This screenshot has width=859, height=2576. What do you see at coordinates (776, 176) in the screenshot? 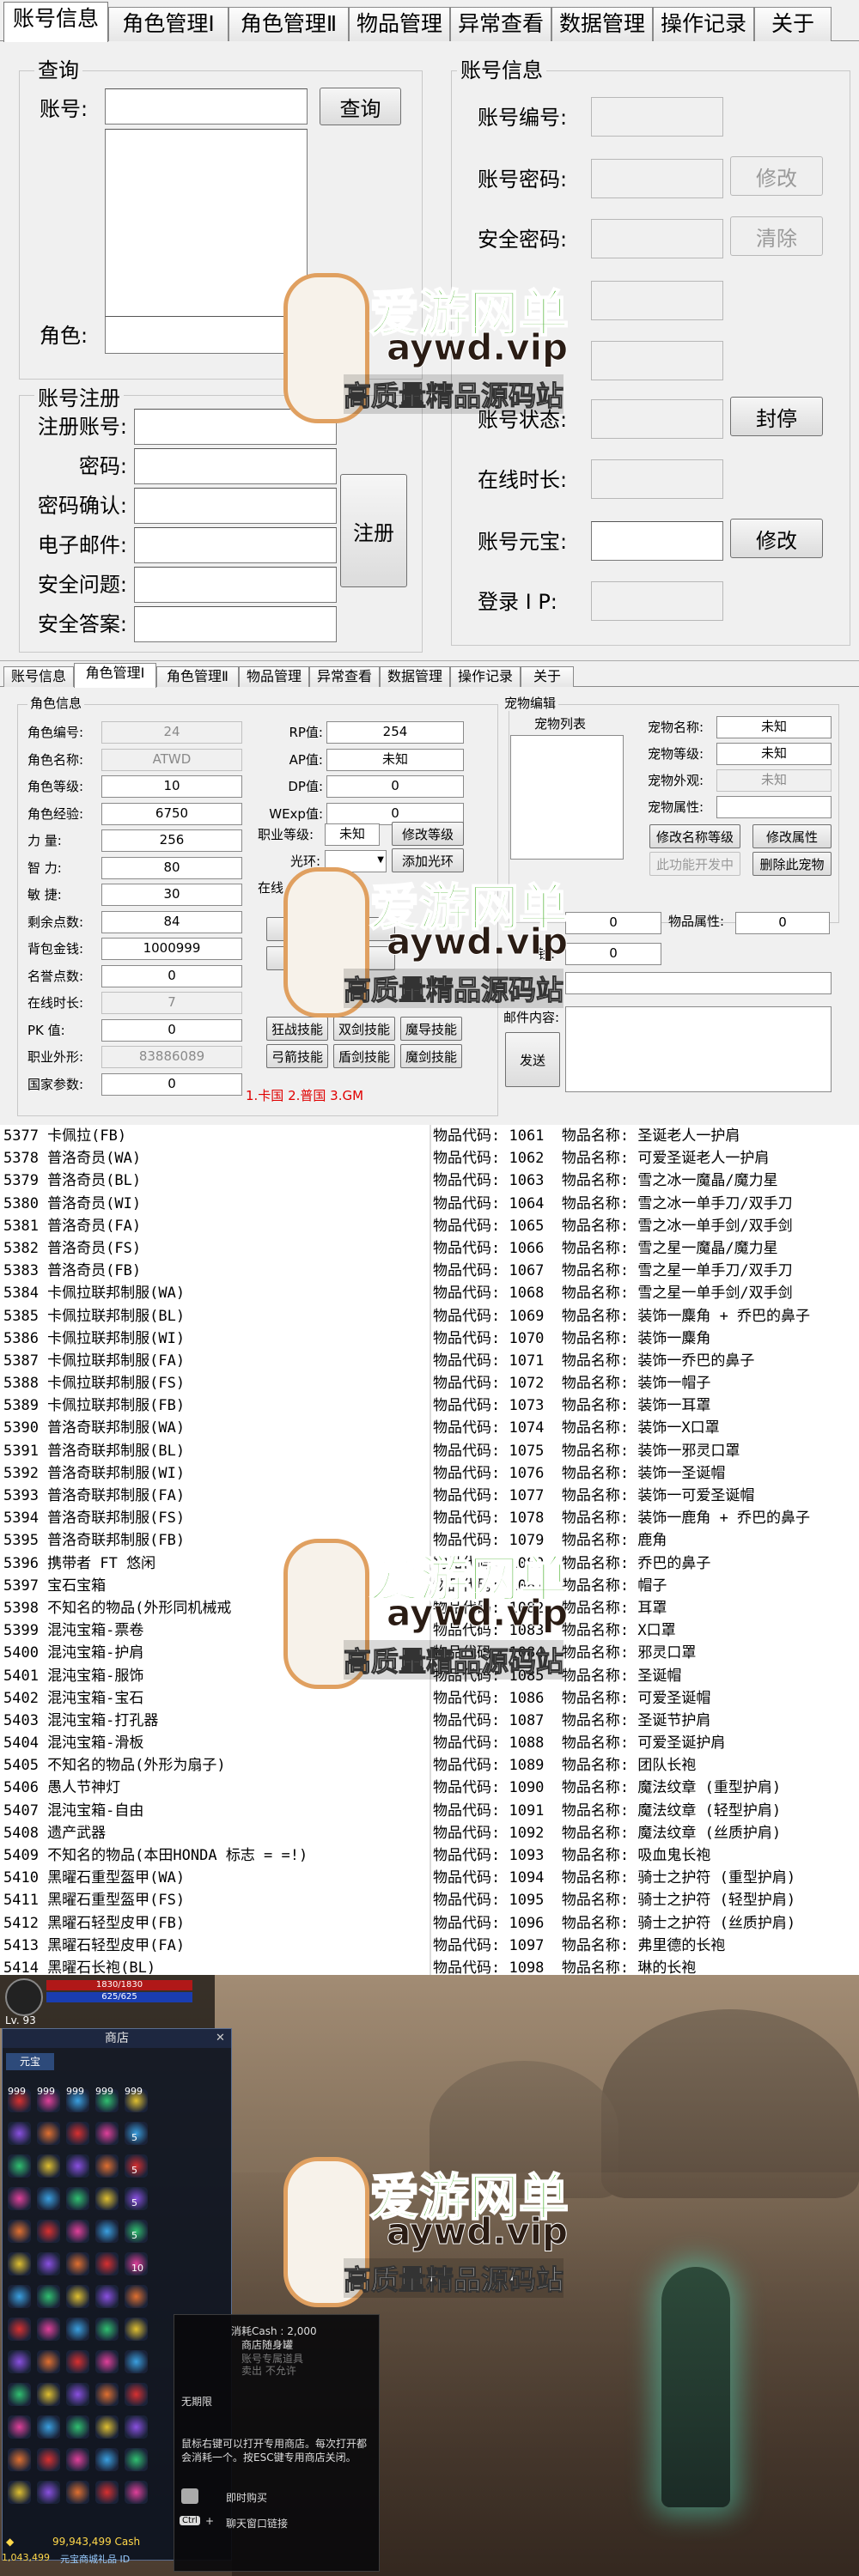
I see `modify-password-button: 修改` at bounding box center [776, 176].